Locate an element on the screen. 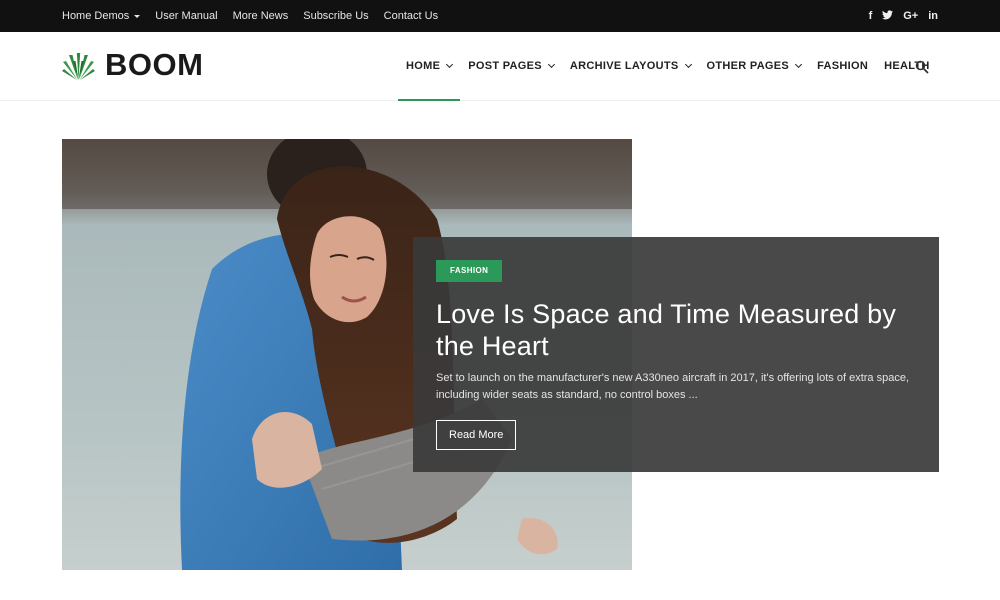 The height and width of the screenshot is (600, 1000). topnav-label: Home Demos is located at coordinates (96, 16).